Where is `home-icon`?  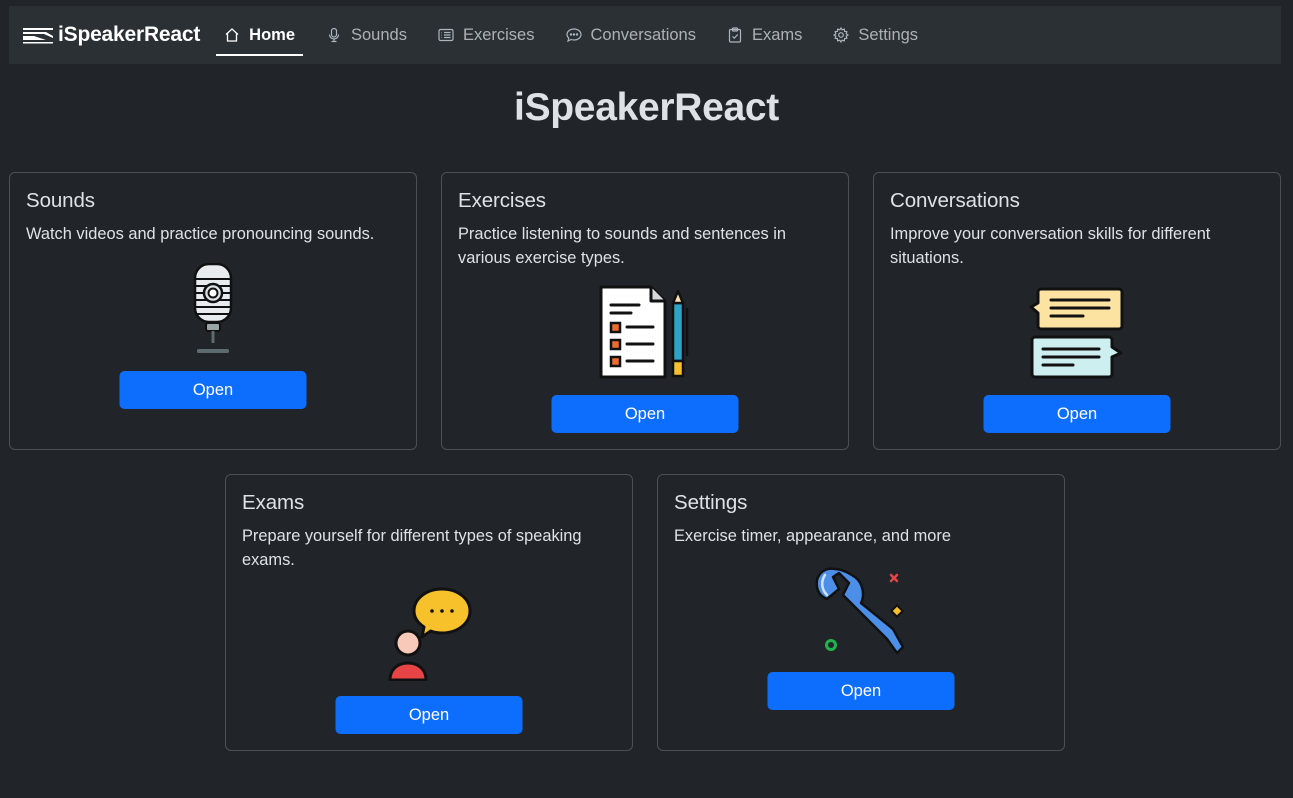
home-icon is located at coordinates (232, 35).